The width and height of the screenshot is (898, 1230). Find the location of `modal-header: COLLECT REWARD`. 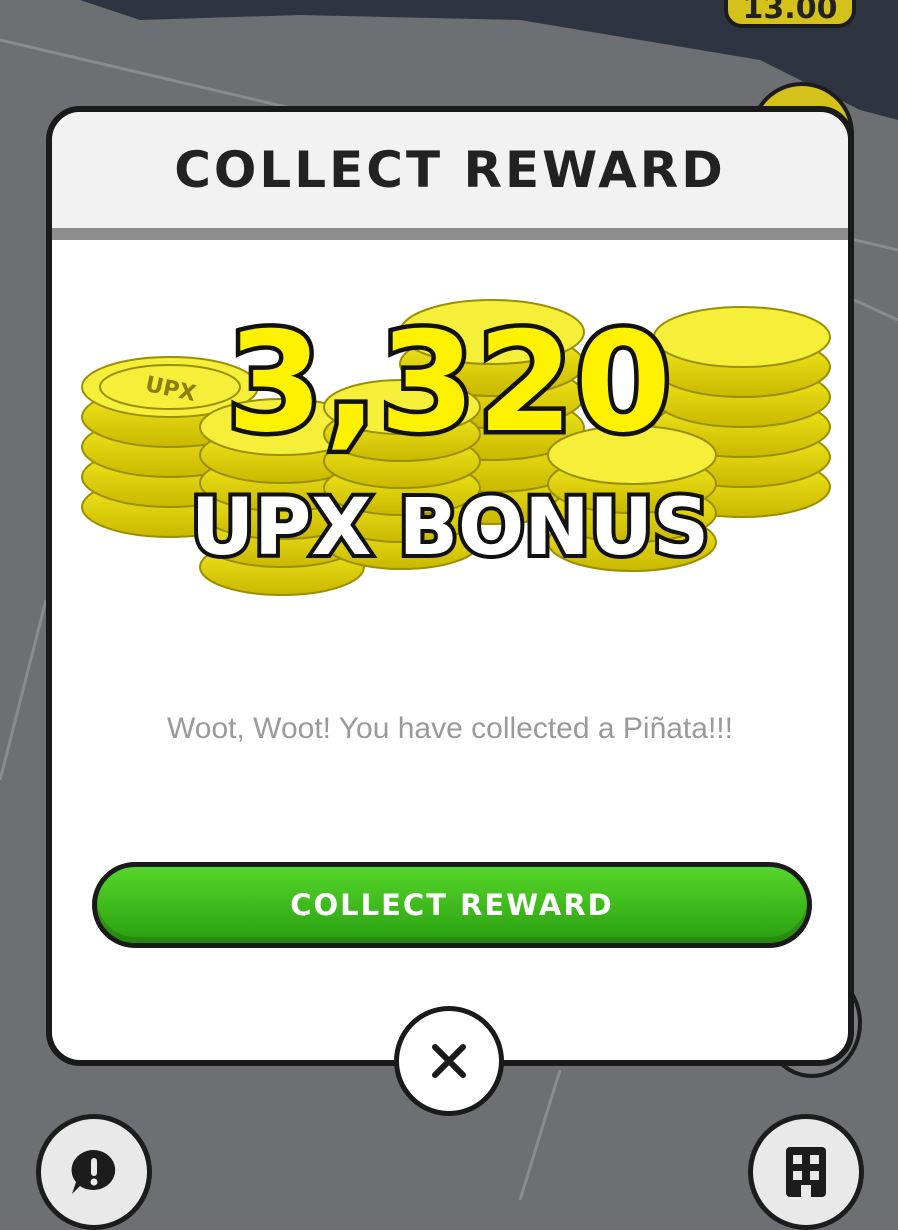

modal-header: COLLECT REWARD is located at coordinates (450, 176).